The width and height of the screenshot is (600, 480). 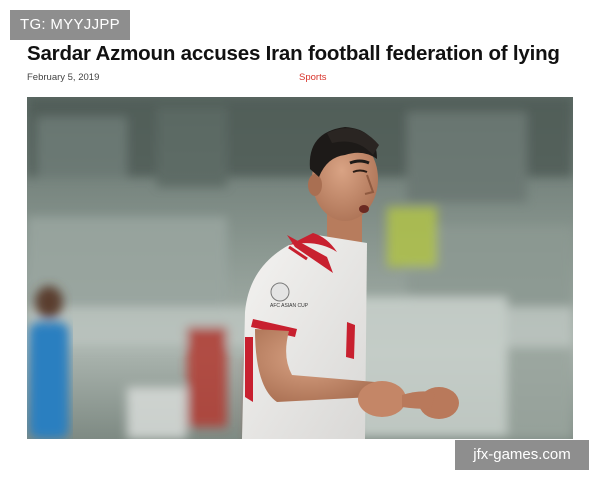 What do you see at coordinates (312, 77) in the screenshot?
I see `category-link: Sports` at bounding box center [312, 77].